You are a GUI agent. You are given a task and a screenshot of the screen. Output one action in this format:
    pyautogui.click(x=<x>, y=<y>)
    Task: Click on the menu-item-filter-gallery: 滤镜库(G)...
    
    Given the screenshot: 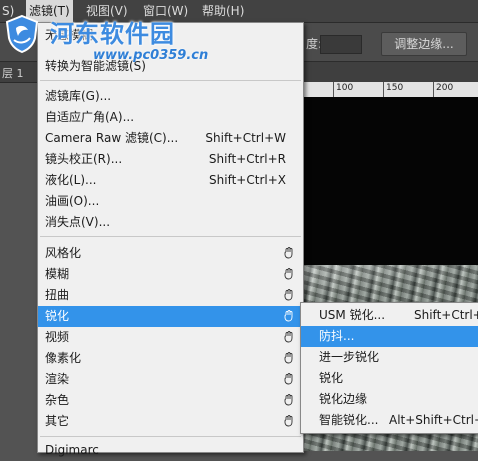 What is the action you would take?
    pyautogui.click(x=170, y=96)
    